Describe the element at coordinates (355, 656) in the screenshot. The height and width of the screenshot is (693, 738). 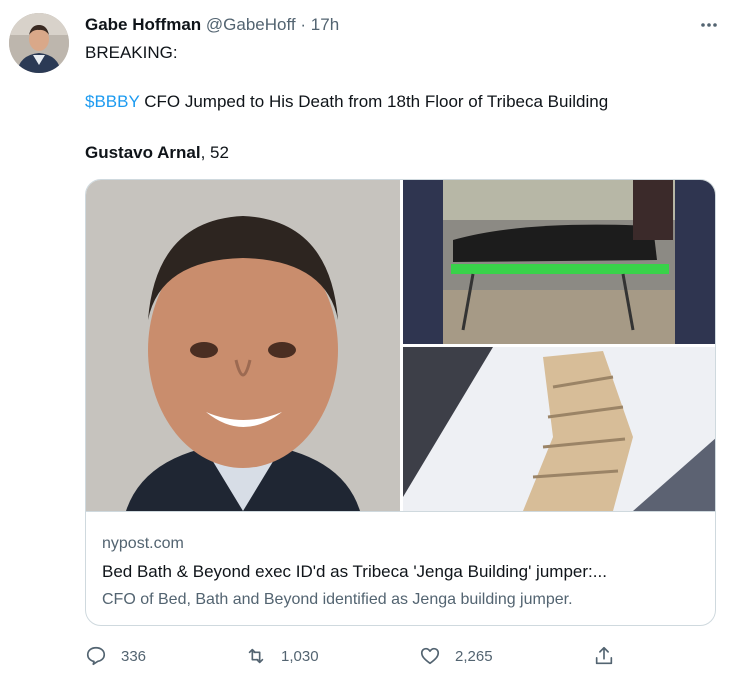
I see `tweet-actions: 336 1,030 2,265` at that location.